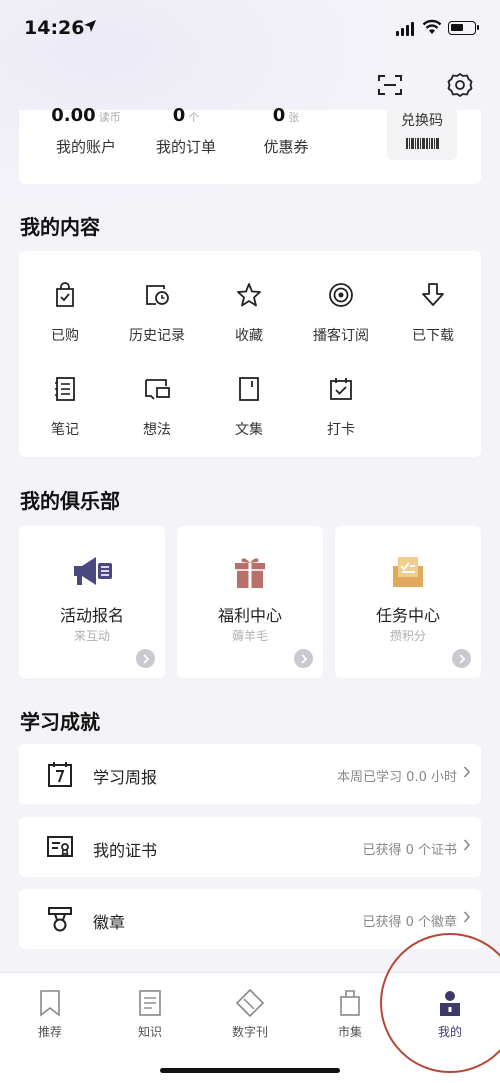 The image size is (500, 1083). What do you see at coordinates (286, 147) in the screenshot?
I see `coupons-label: 优惠券` at bounding box center [286, 147].